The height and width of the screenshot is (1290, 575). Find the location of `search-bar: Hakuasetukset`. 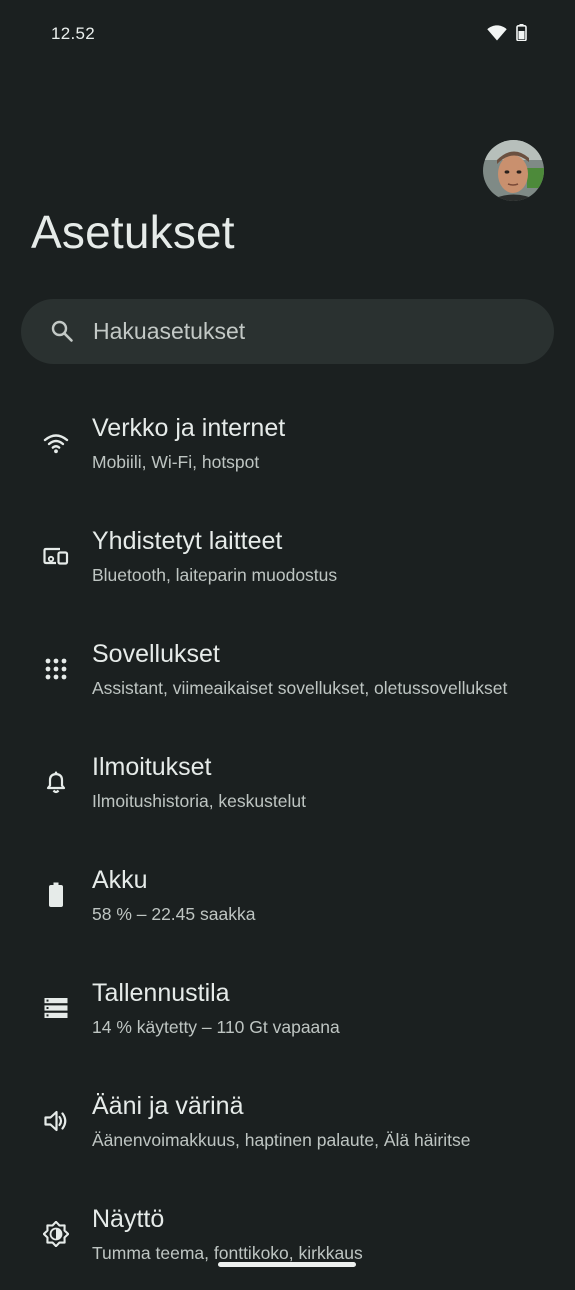

search-bar: Hakuasetukset is located at coordinates (287, 331).